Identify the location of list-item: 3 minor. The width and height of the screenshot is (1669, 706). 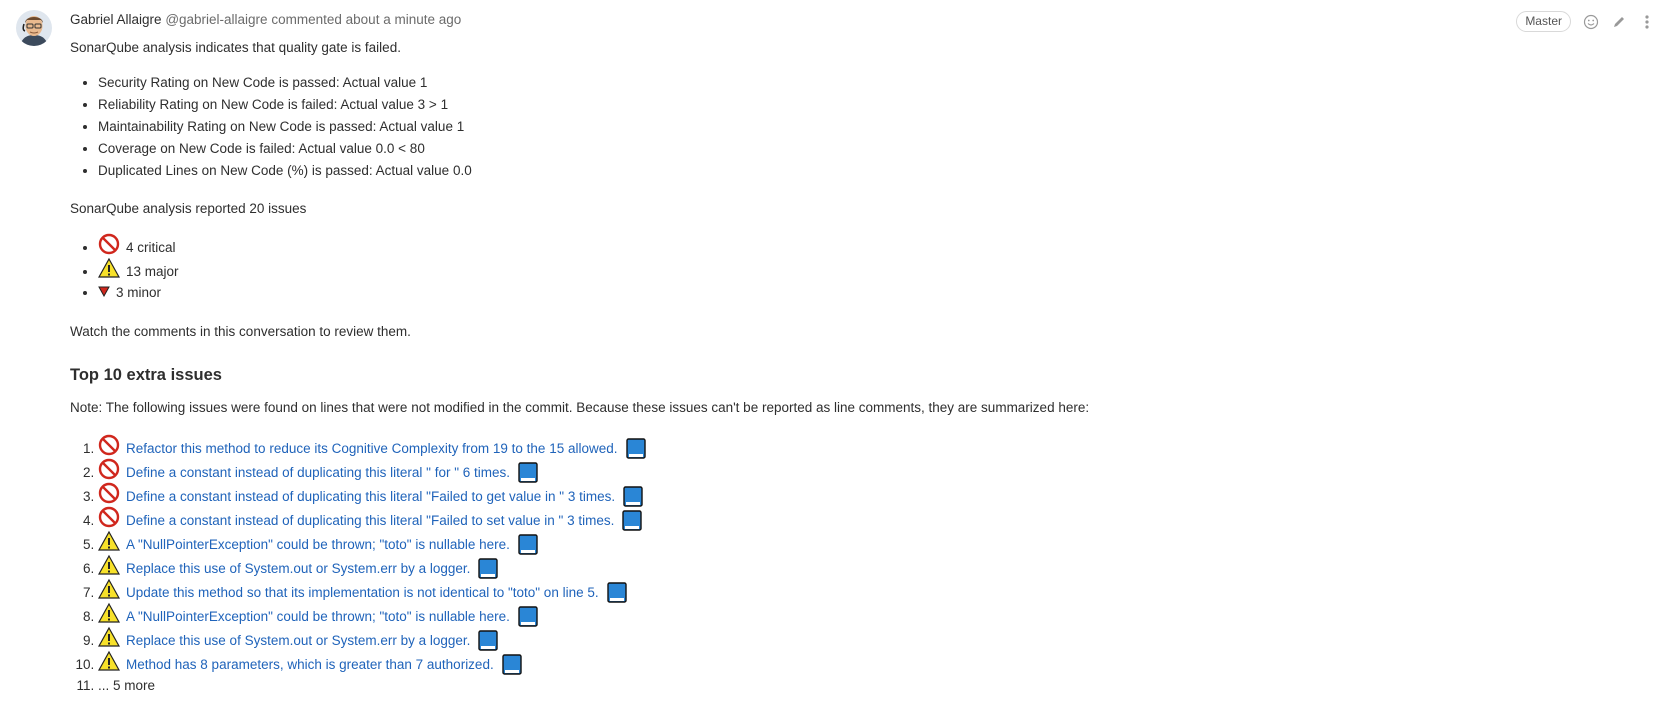
(864, 293).